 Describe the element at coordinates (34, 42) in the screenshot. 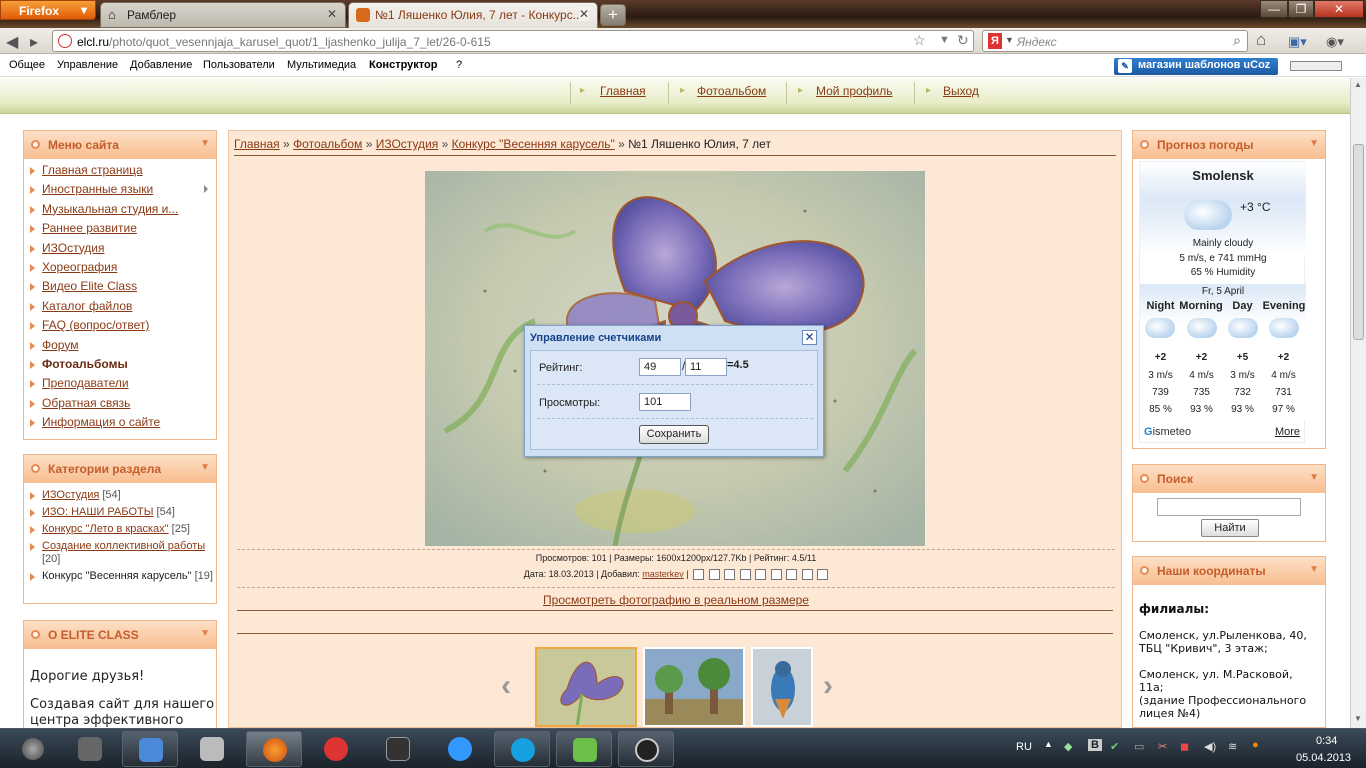

I see `forward-icon: ▸` at that location.